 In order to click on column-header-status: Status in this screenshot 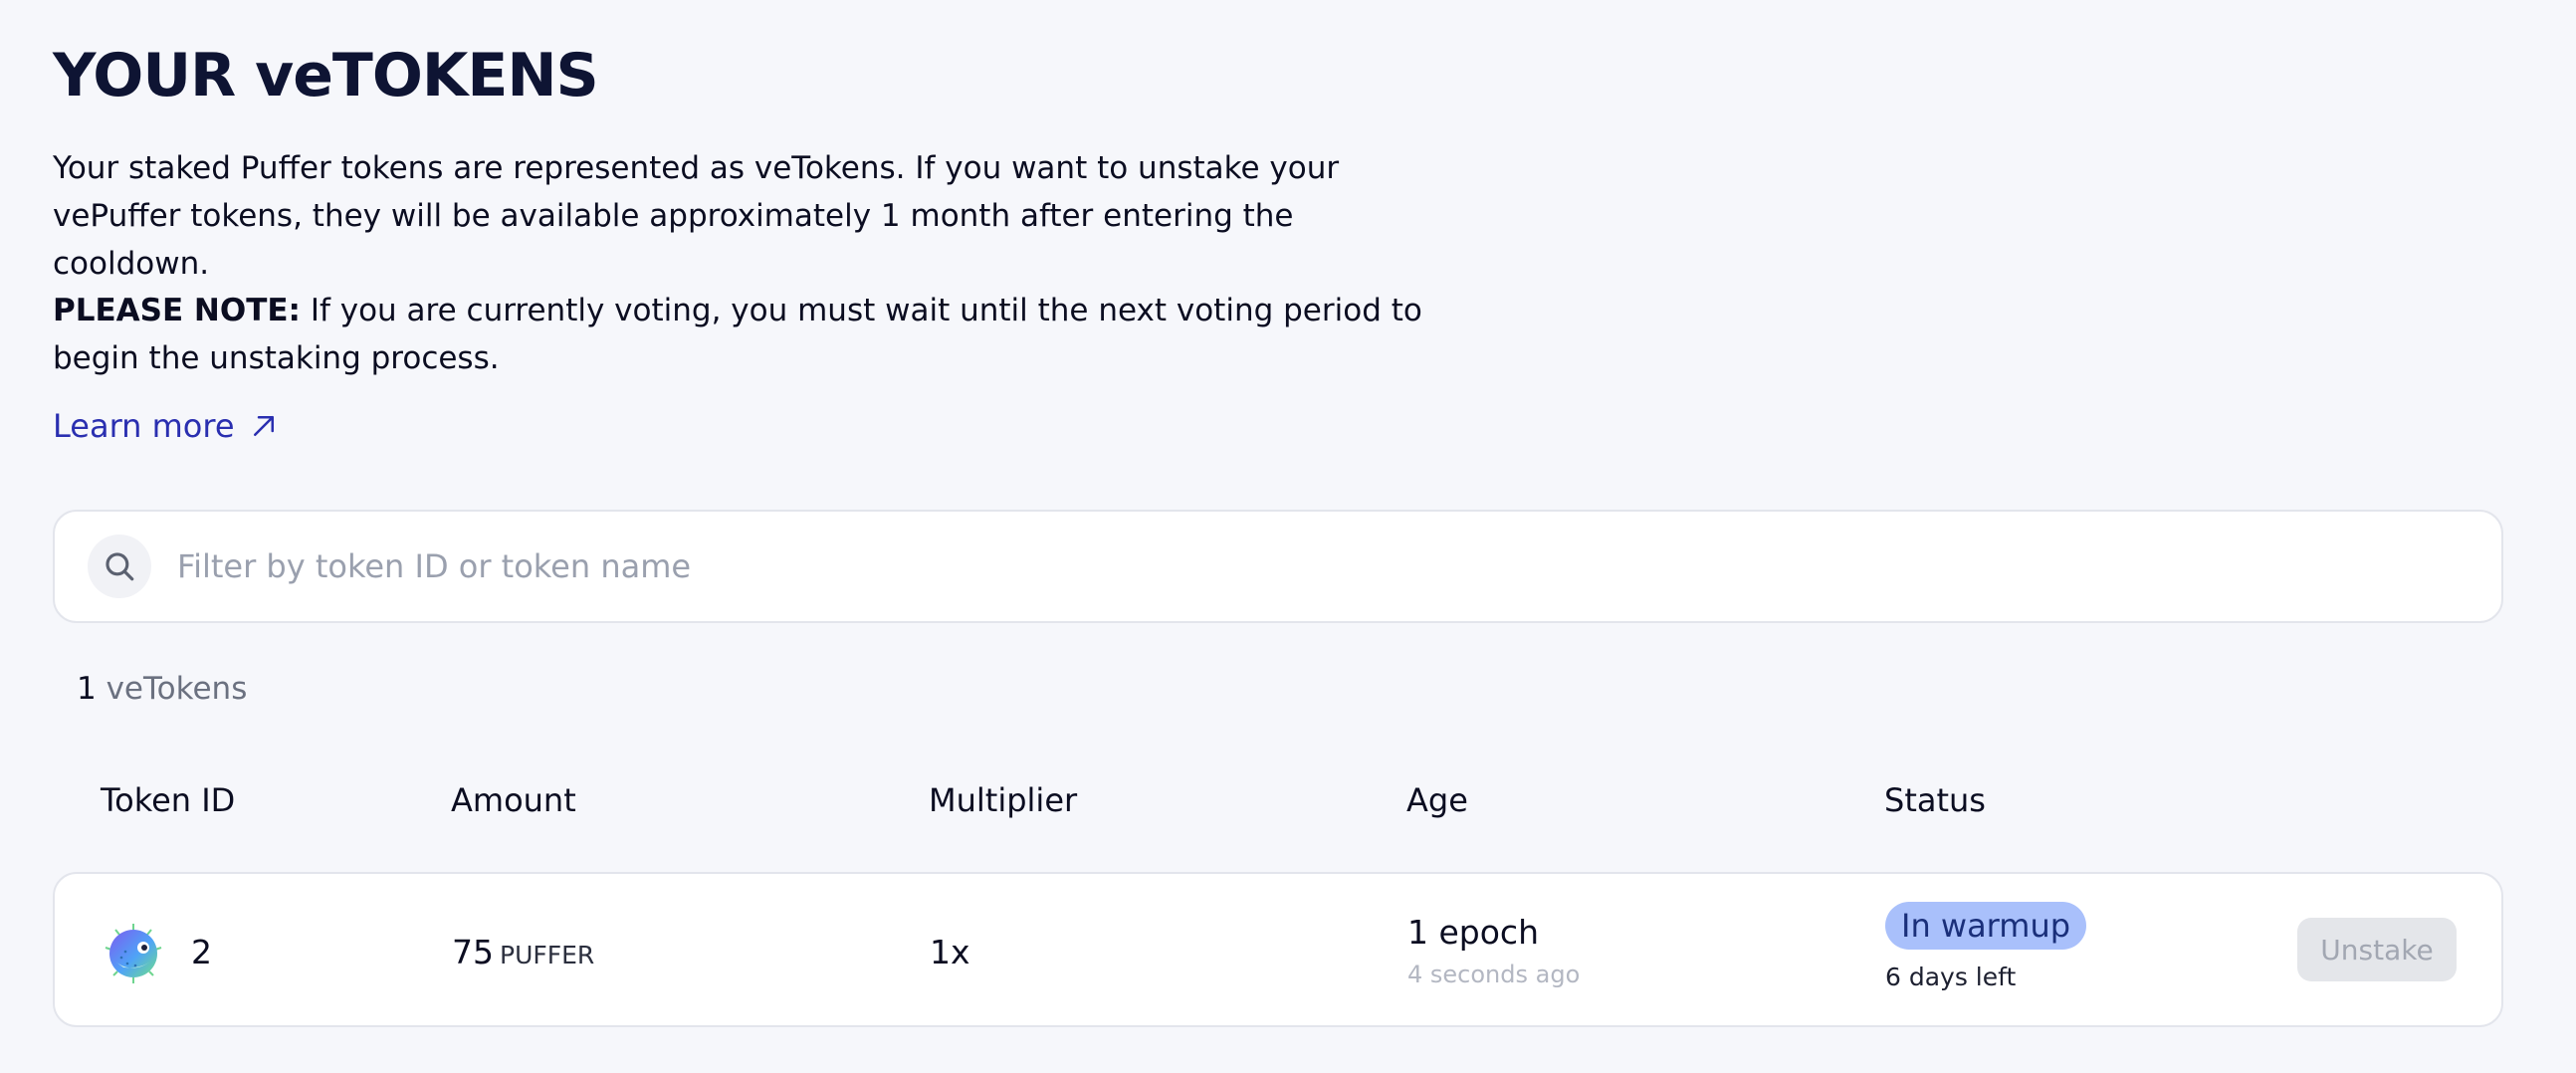, I will do `click(1935, 800)`.